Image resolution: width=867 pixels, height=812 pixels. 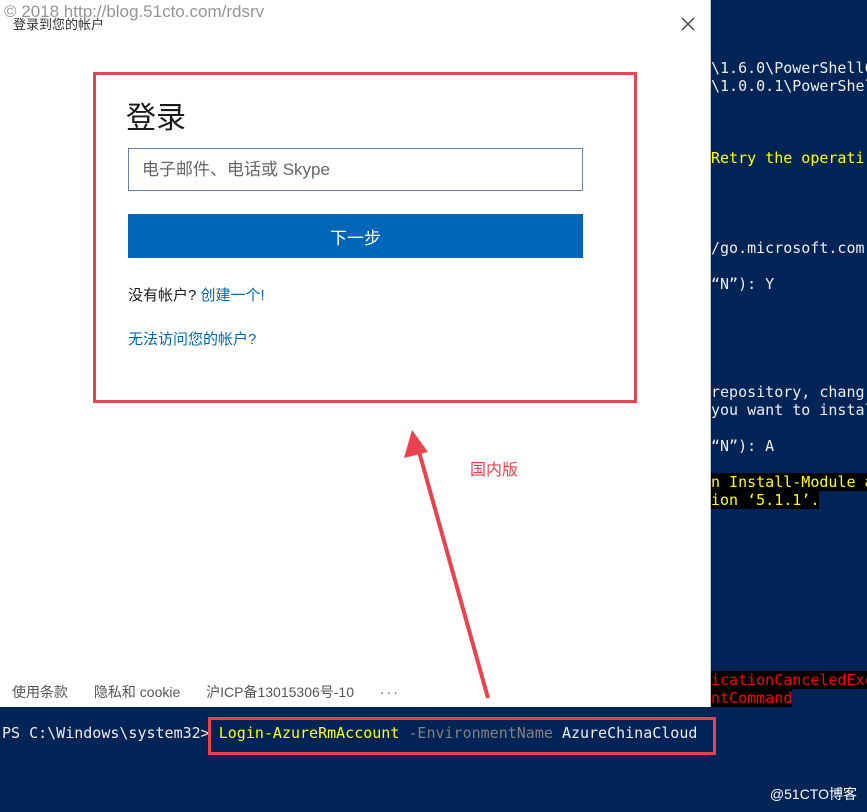 What do you see at coordinates (355, 169) in the screenshot?
I see `email-phone-skype-input` at bounding box center [355, 169].